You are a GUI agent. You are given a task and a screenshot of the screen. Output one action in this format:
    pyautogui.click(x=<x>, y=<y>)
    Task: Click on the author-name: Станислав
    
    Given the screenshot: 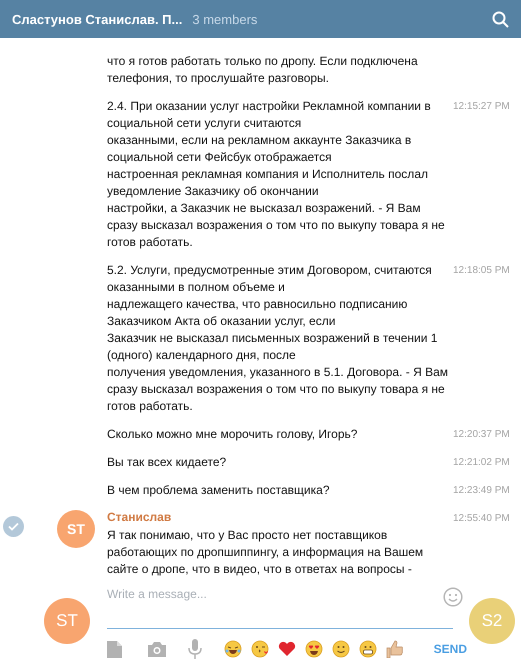 What is the action you would take?
    pyautogui.click(x=280, y=517)
    